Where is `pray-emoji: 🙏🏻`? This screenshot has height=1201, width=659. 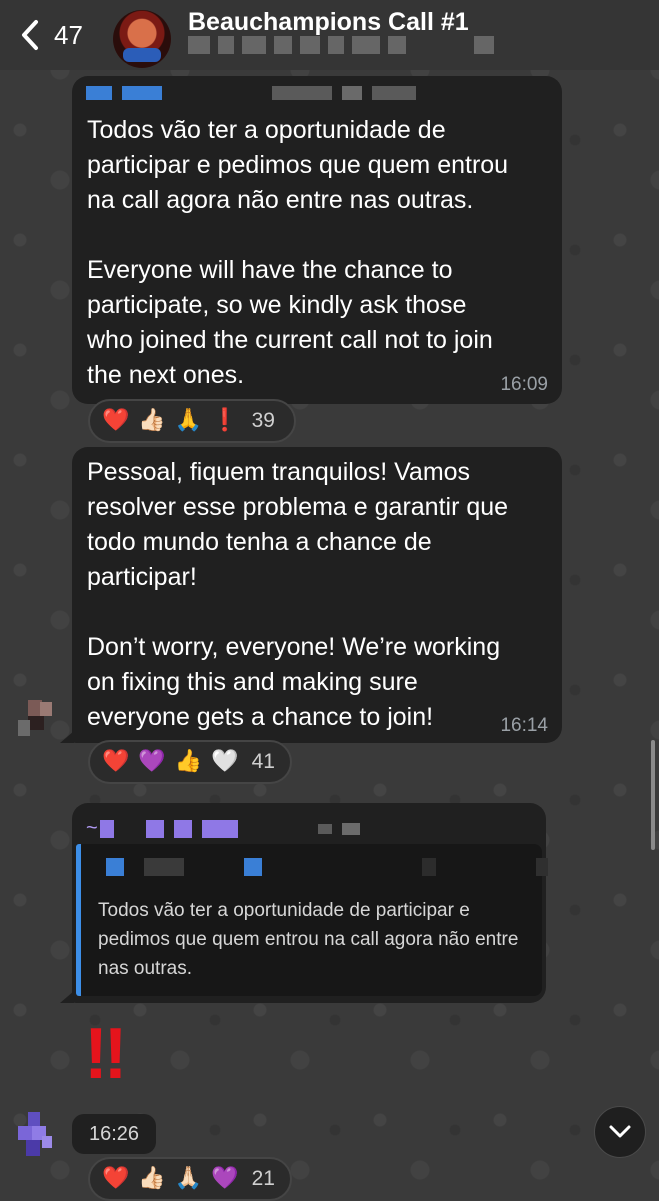
pray-emoji: 🙏🏻 is located at coordinates (188, 1178).